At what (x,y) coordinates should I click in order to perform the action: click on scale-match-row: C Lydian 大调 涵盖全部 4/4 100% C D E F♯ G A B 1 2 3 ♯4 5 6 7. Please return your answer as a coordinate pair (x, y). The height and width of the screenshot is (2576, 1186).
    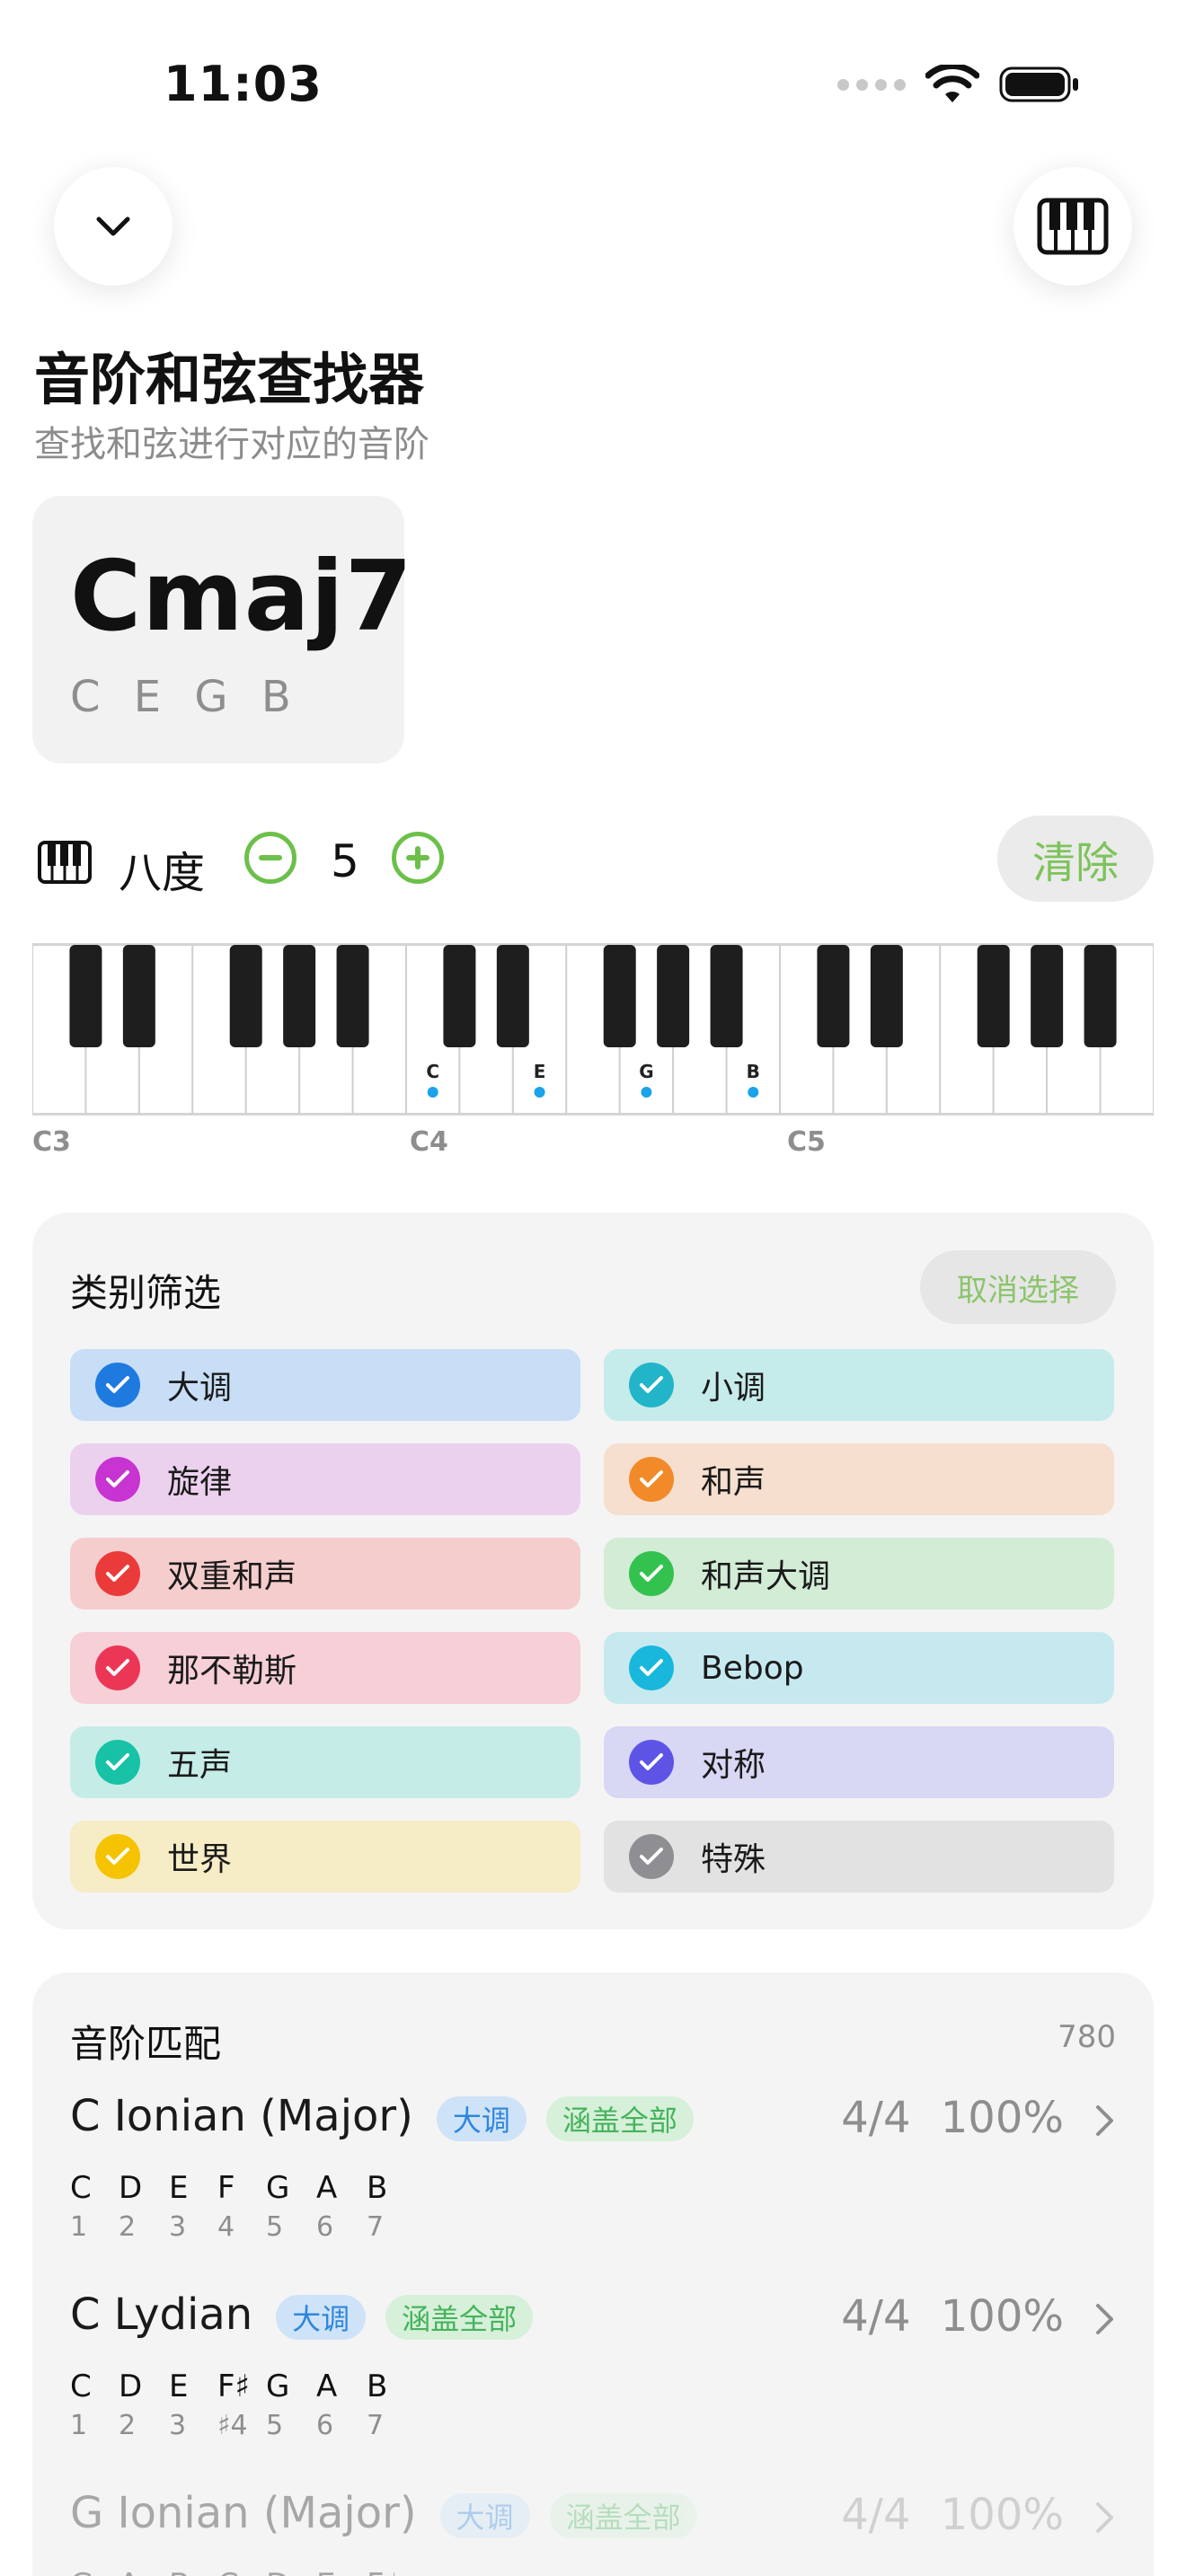
    Looking at the image, I should click on (593, 2379).